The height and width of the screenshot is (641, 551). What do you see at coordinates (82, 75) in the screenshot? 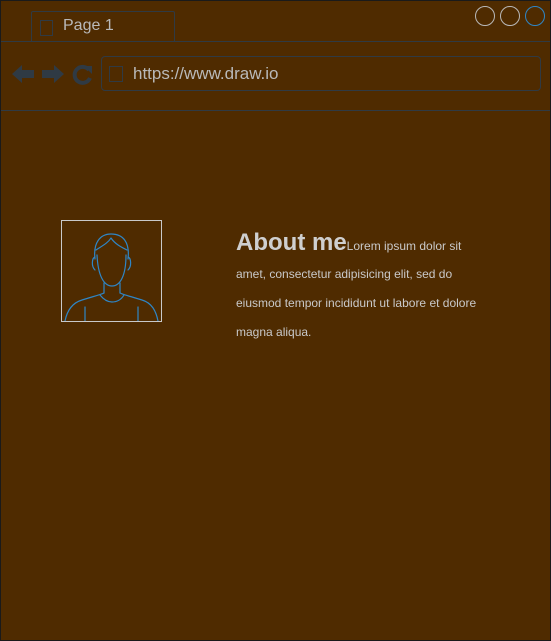
I see `refresh-icon` at bounding box center [82, 75].